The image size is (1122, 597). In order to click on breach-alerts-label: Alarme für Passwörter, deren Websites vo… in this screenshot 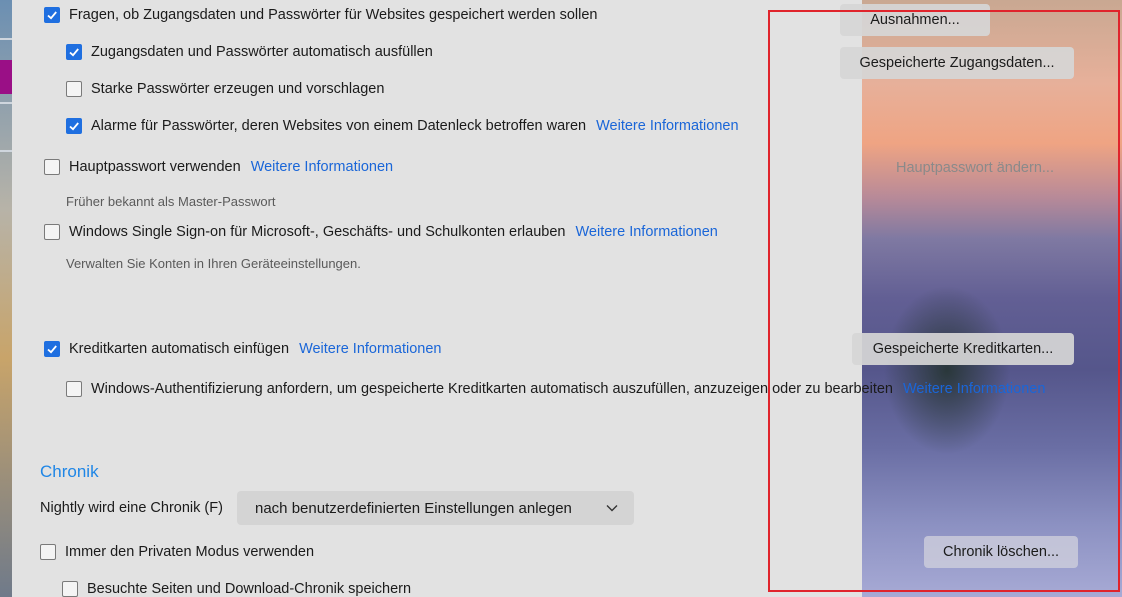, I will do `click(339, 126)`.